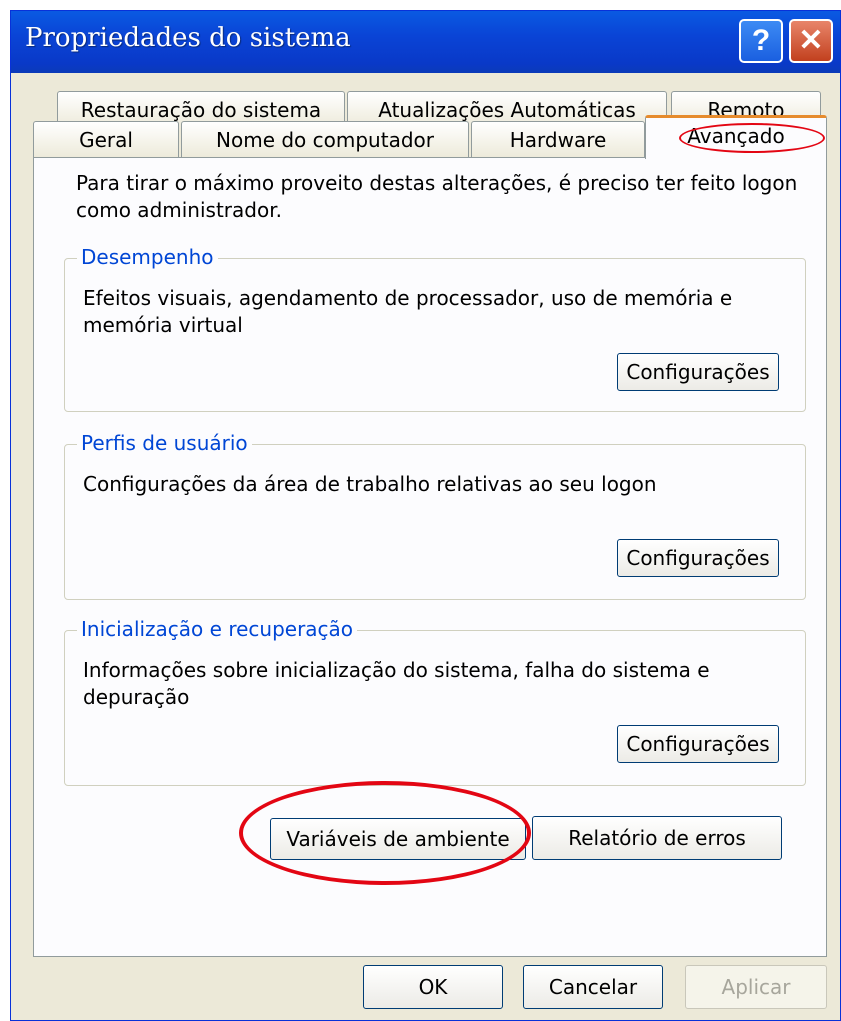 This screenshot has width=841, height=1021. Describe the element at coordinates (761, 41) in the screenshot. I see `help-icon: ?` at that location.